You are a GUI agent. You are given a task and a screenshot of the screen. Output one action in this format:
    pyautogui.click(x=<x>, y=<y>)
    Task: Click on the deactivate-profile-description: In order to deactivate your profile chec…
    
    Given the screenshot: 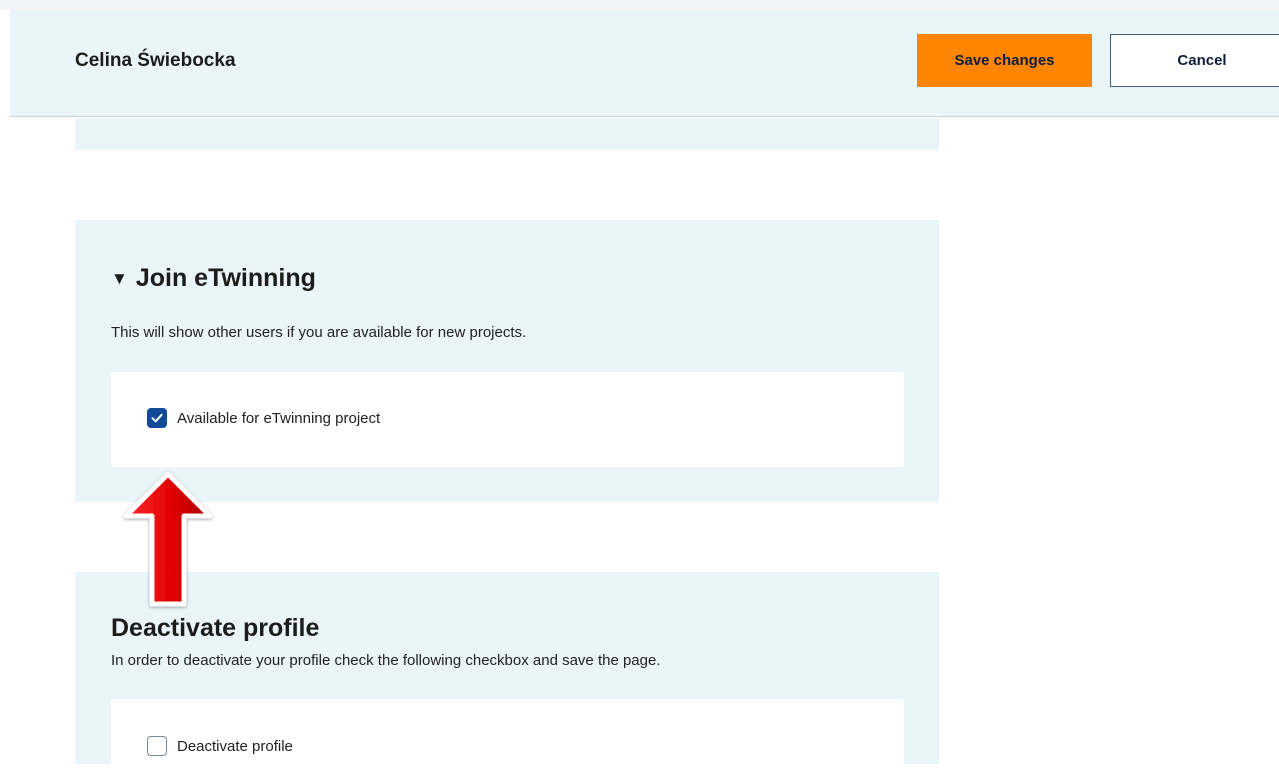 What is the action you would take?
    pyautogui.click(x=386, y=660)
    